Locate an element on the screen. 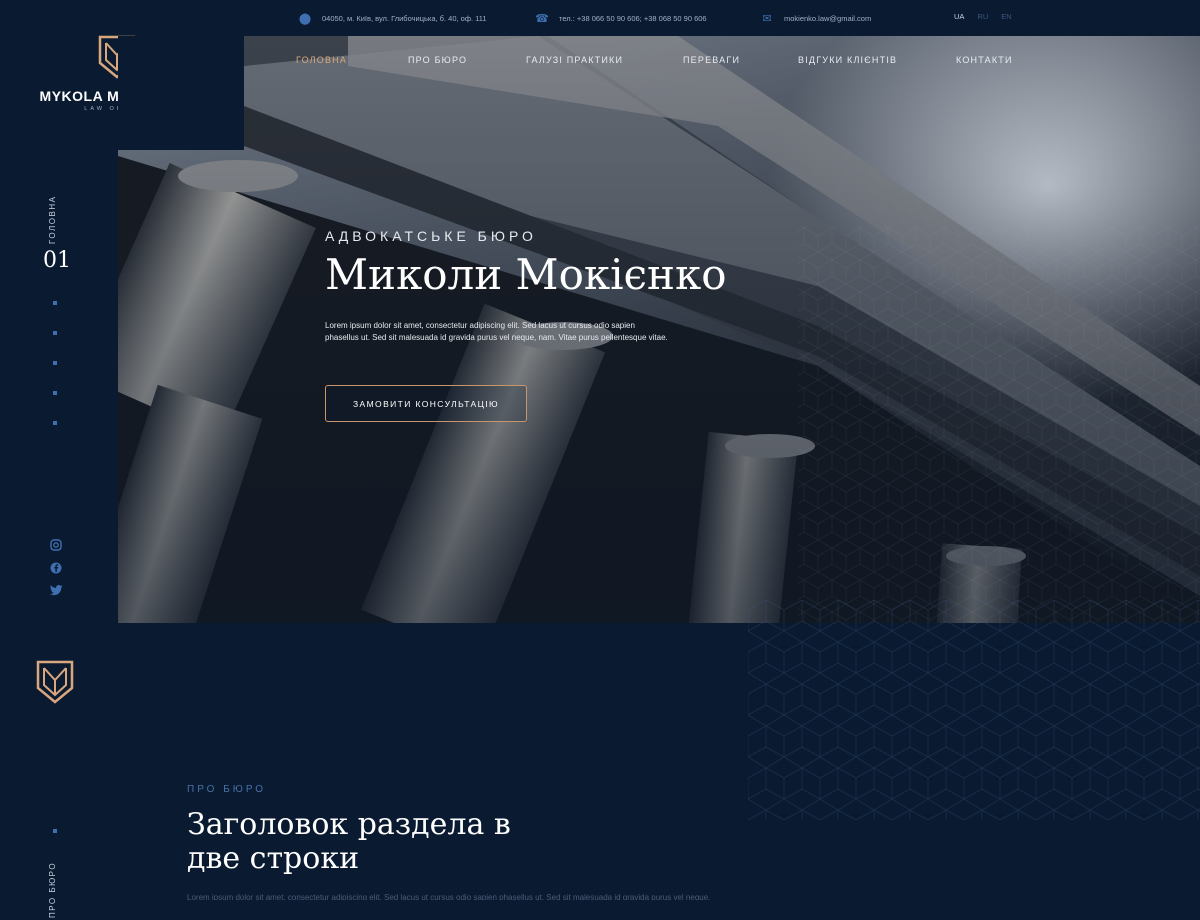 The height and width of the screenshot is (920, 1200). hero-eyebrow: АДВОКАТСЬКЕ БЮРО is located at coordinates (431, 236).